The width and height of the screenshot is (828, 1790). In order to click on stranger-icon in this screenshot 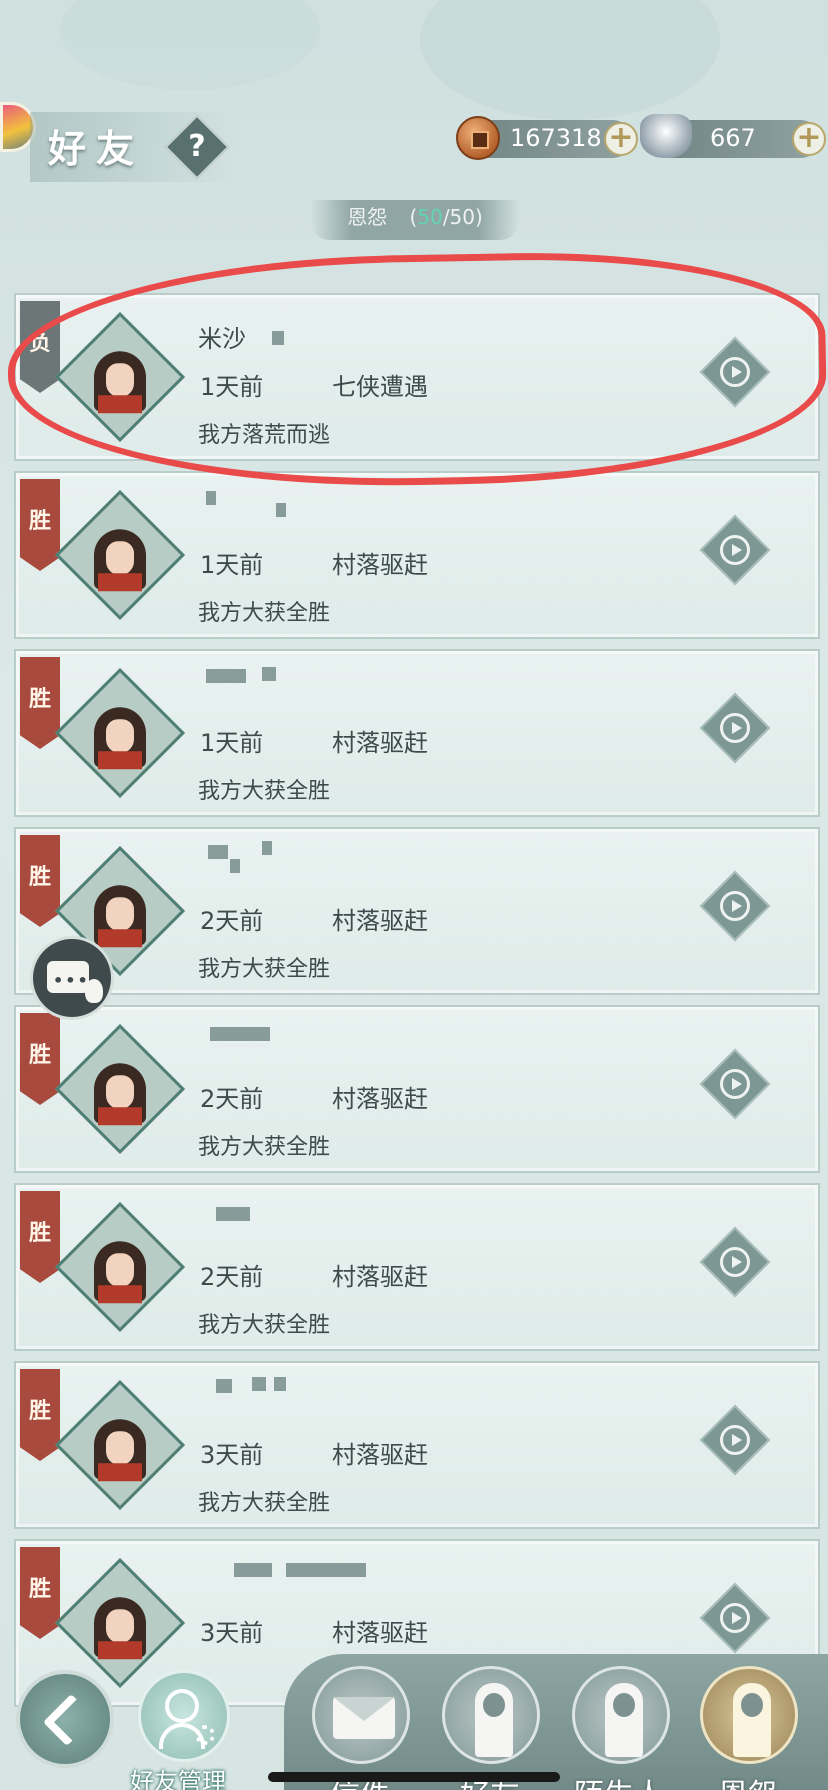, I will do `click(624, 1720)`.